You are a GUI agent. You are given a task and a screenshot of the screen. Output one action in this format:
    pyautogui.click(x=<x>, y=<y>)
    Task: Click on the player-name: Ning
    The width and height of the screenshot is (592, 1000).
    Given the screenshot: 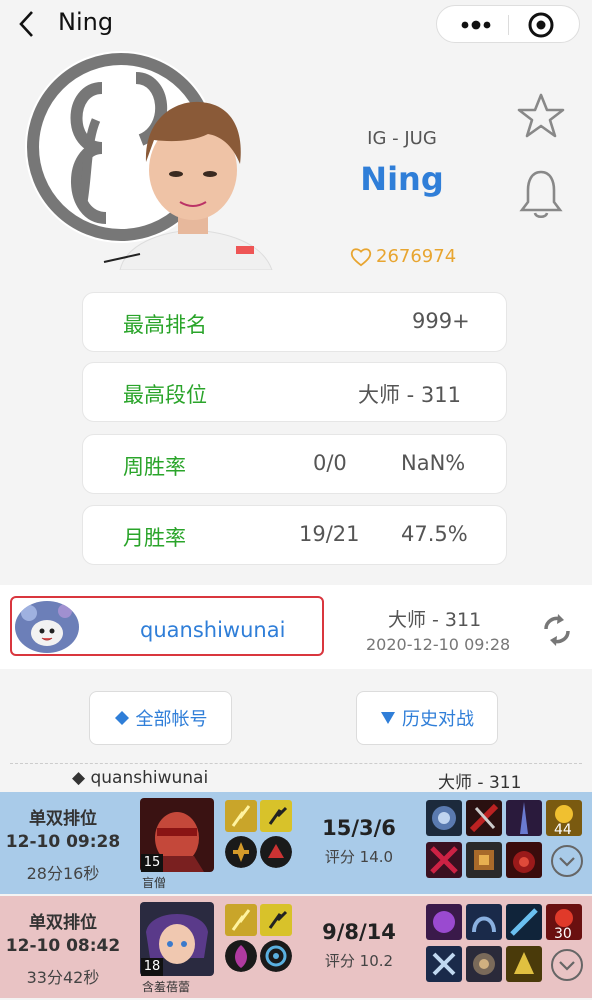 What is the action you would take?
    pyautogui.click(x=402, y=179)
    